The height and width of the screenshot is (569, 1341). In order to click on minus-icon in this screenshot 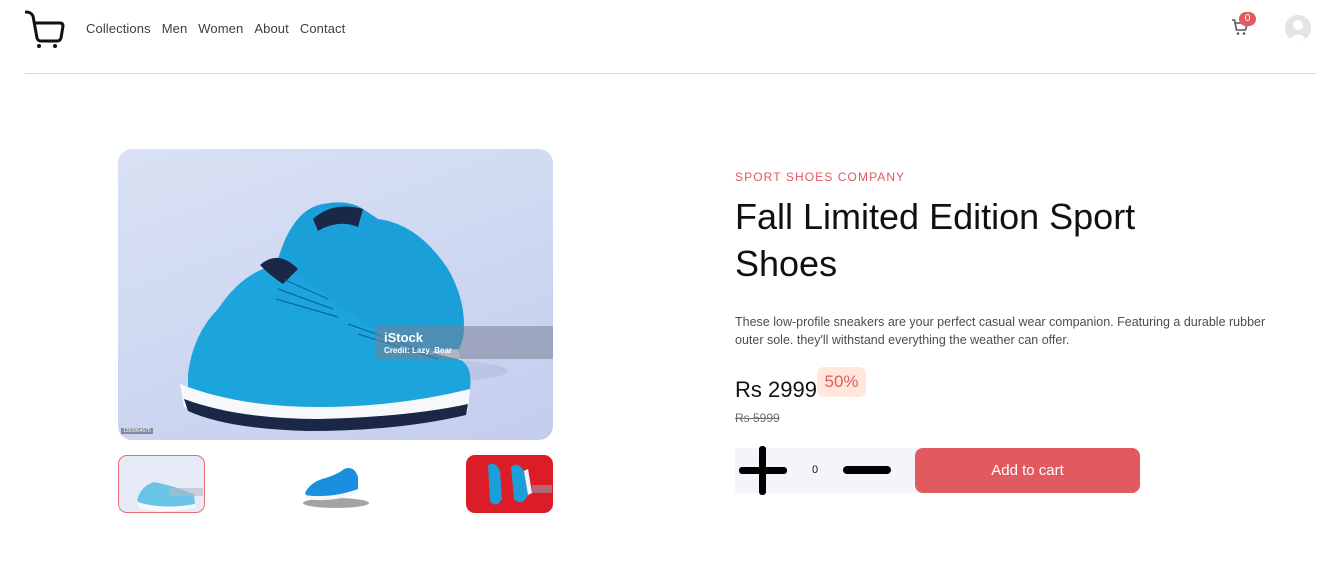, I will do `click(867, 470)`.